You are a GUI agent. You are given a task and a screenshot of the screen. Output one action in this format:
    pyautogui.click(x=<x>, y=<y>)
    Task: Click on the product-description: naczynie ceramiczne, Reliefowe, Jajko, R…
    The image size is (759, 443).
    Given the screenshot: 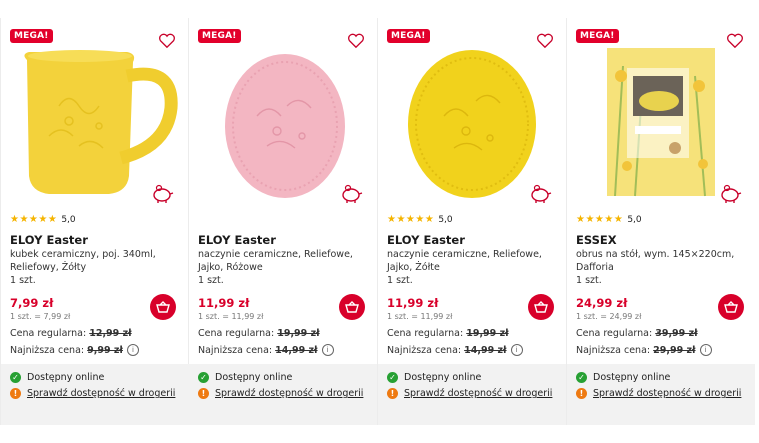 What is the action you would take?
    pyautogui.click(x=283, y=267)
    